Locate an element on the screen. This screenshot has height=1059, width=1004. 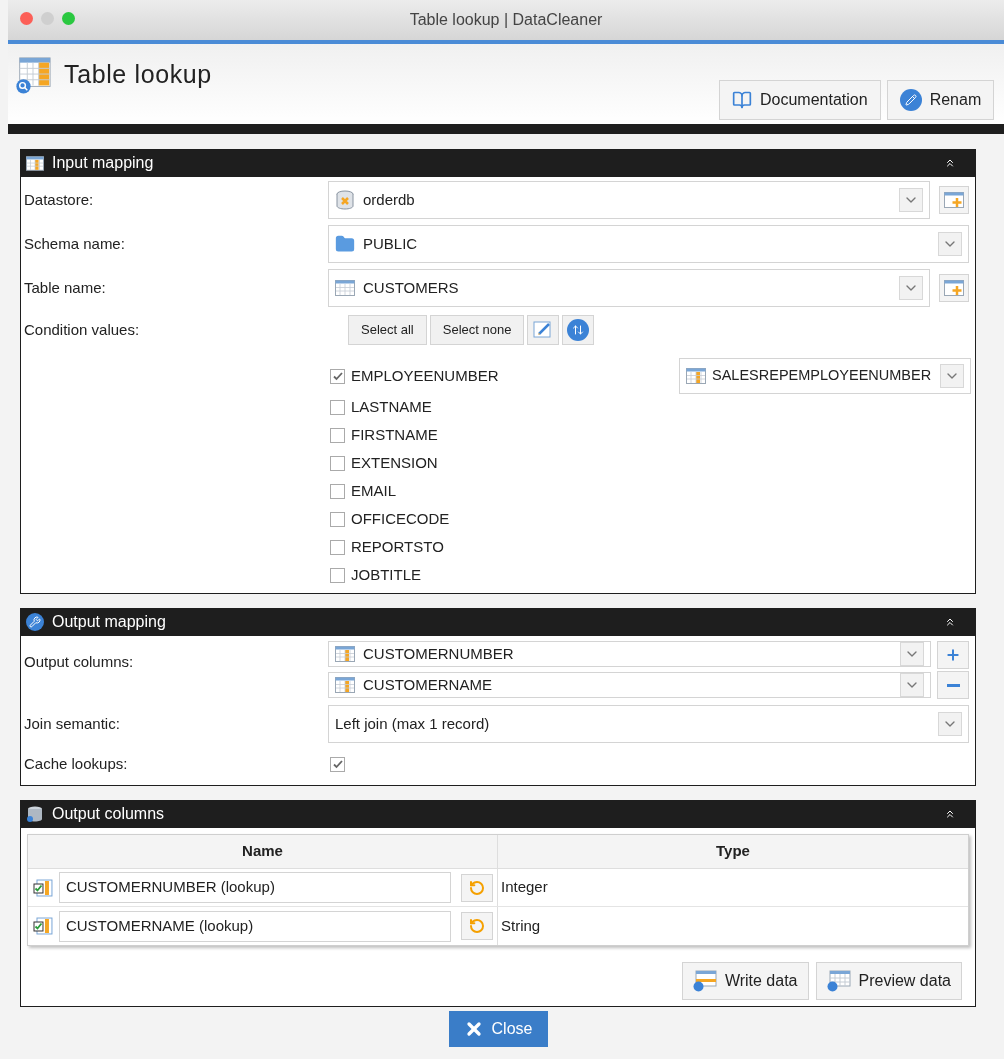
select-value: SALESREPEMPLOYEENUMBER is located at coordinates (822, 376).